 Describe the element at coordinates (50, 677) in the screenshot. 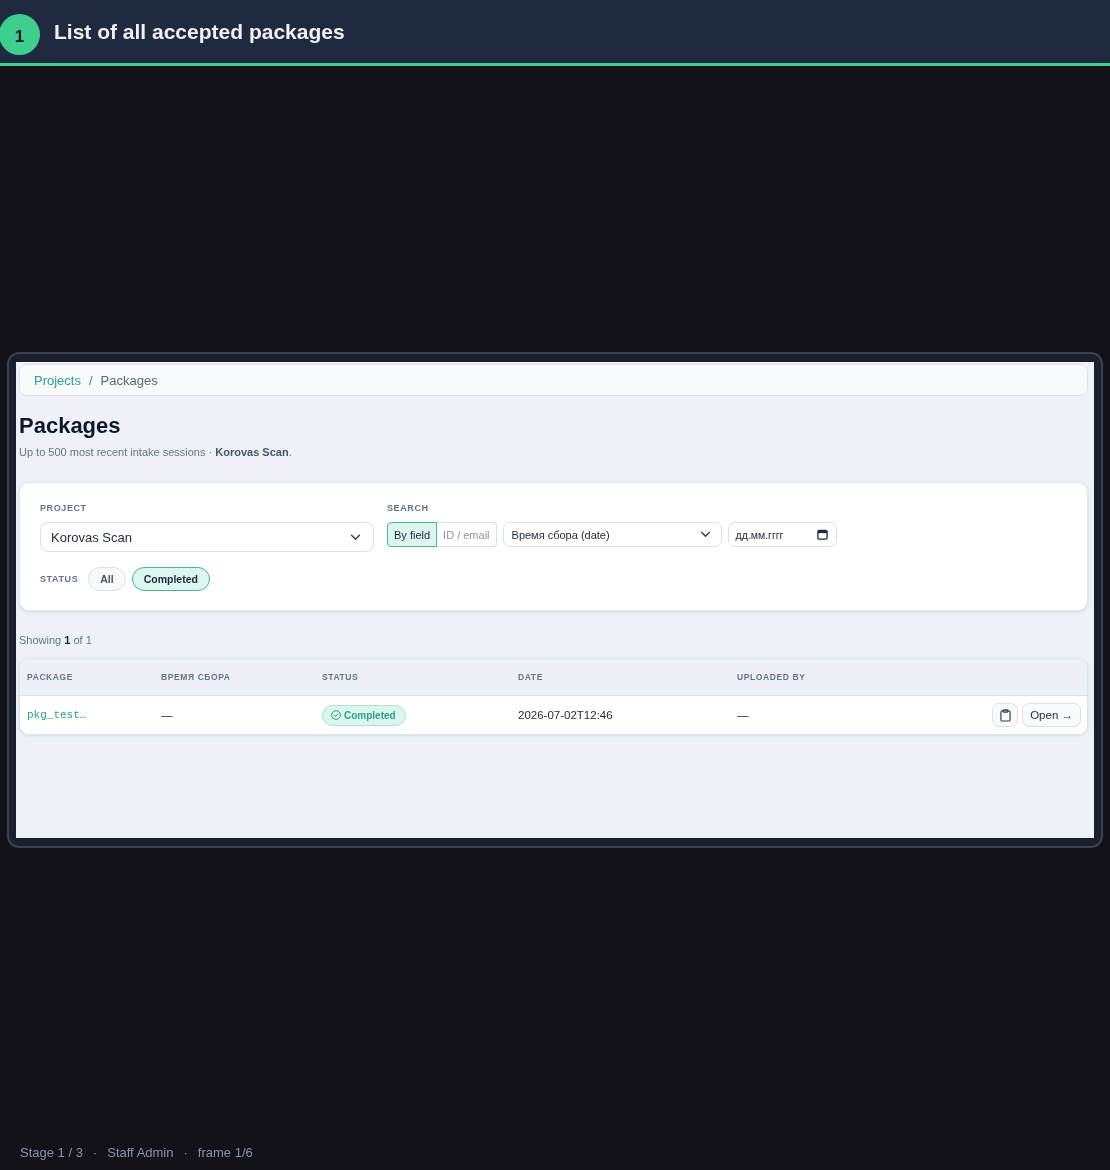

I see `column-header: PACKAGE` at that location.